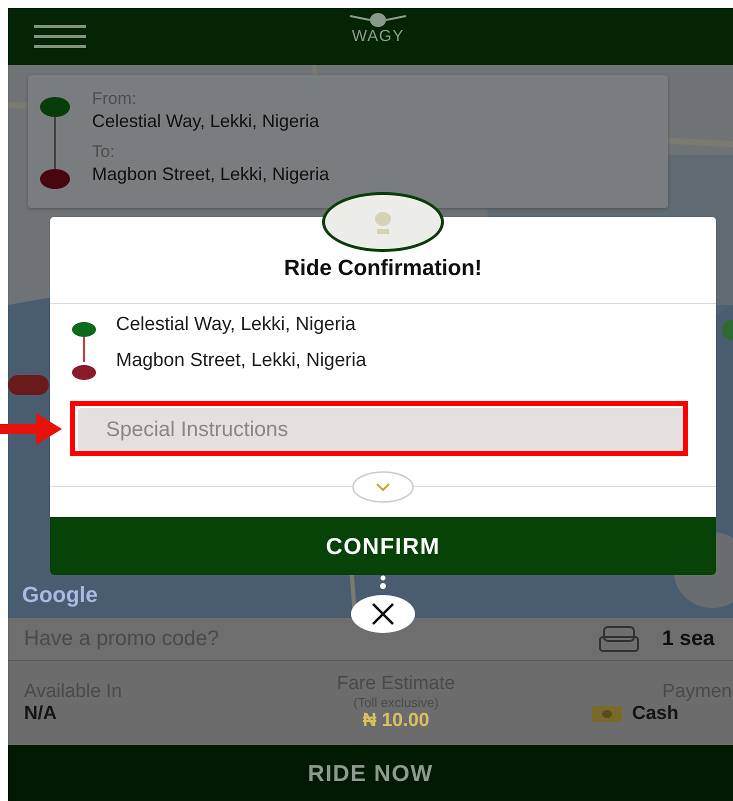  Describe the element at coordinates (396, 721) in the screenshot. I see `fare-value: ₦ 10.00` at that location.